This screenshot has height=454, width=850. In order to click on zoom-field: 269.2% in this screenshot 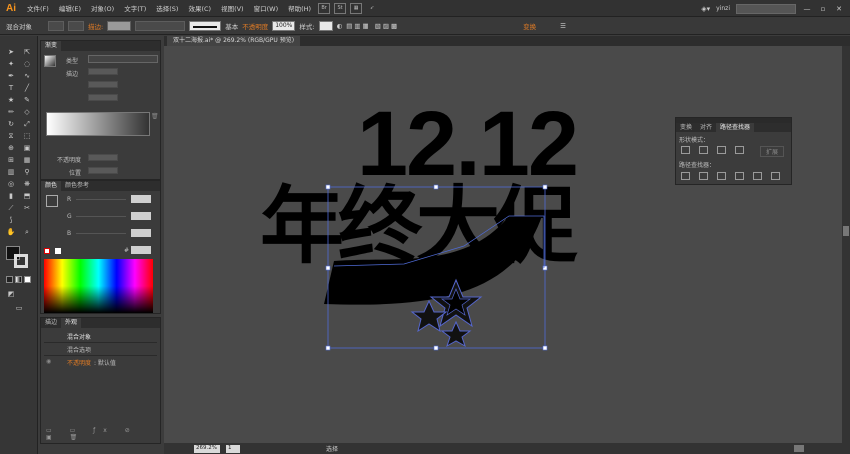, I will do `click(207, 448)`.